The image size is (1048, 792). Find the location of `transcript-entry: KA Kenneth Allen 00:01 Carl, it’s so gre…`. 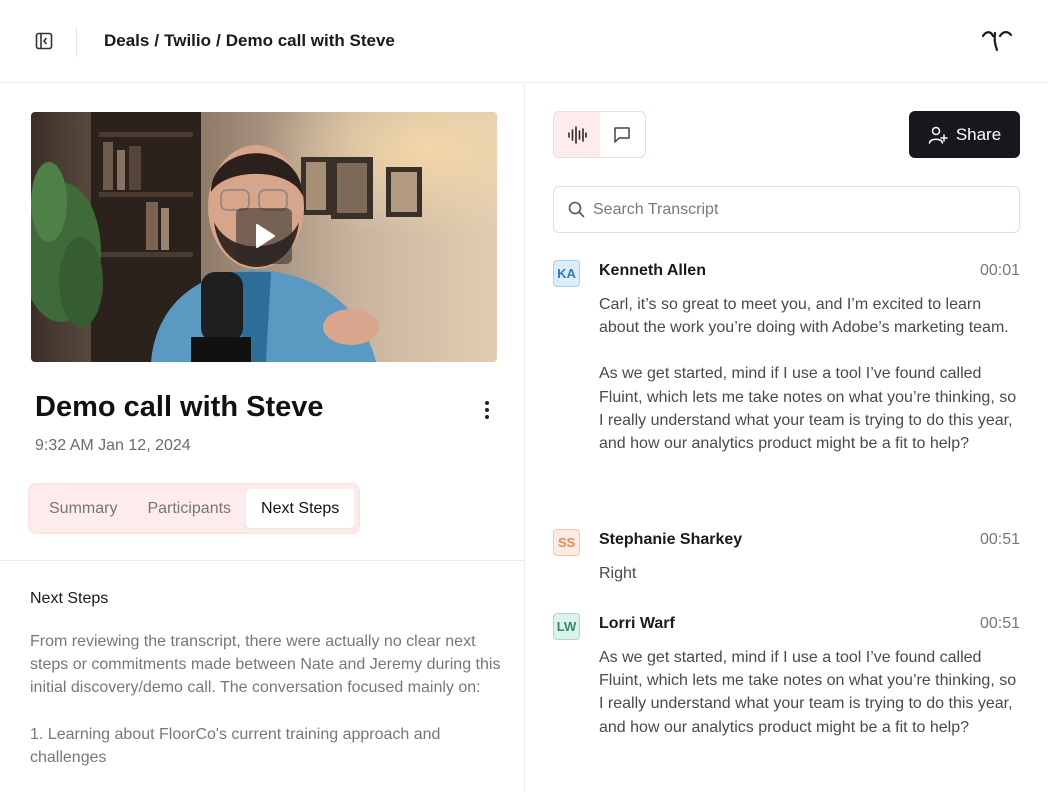

transcript-entry: KA Kenneth Allen 00:01 Carl, it’s so gre… is located at coordinates (786, 385).